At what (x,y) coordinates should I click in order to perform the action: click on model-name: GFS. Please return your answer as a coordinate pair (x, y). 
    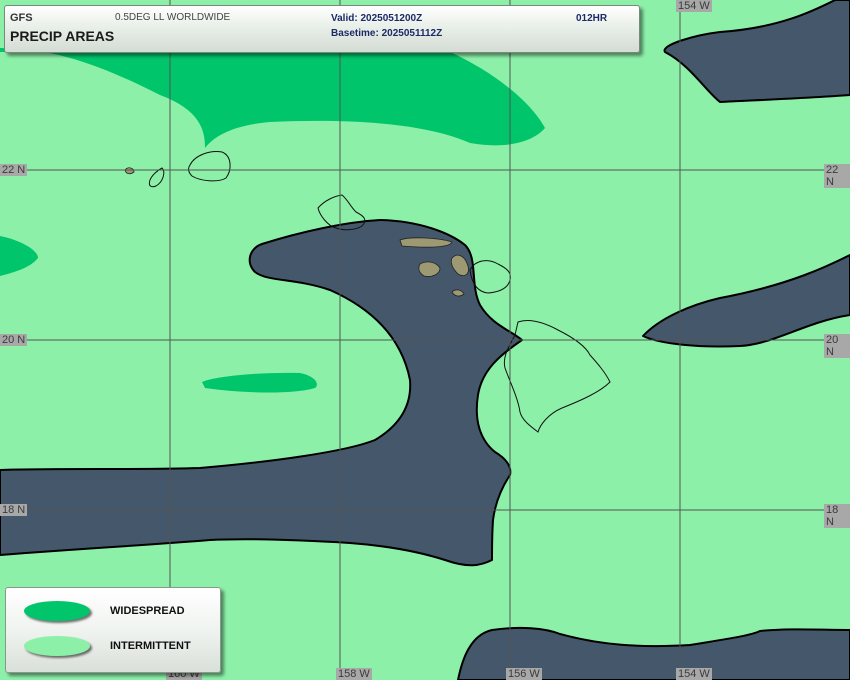
    Looking at the image, I should click on (21, 18).